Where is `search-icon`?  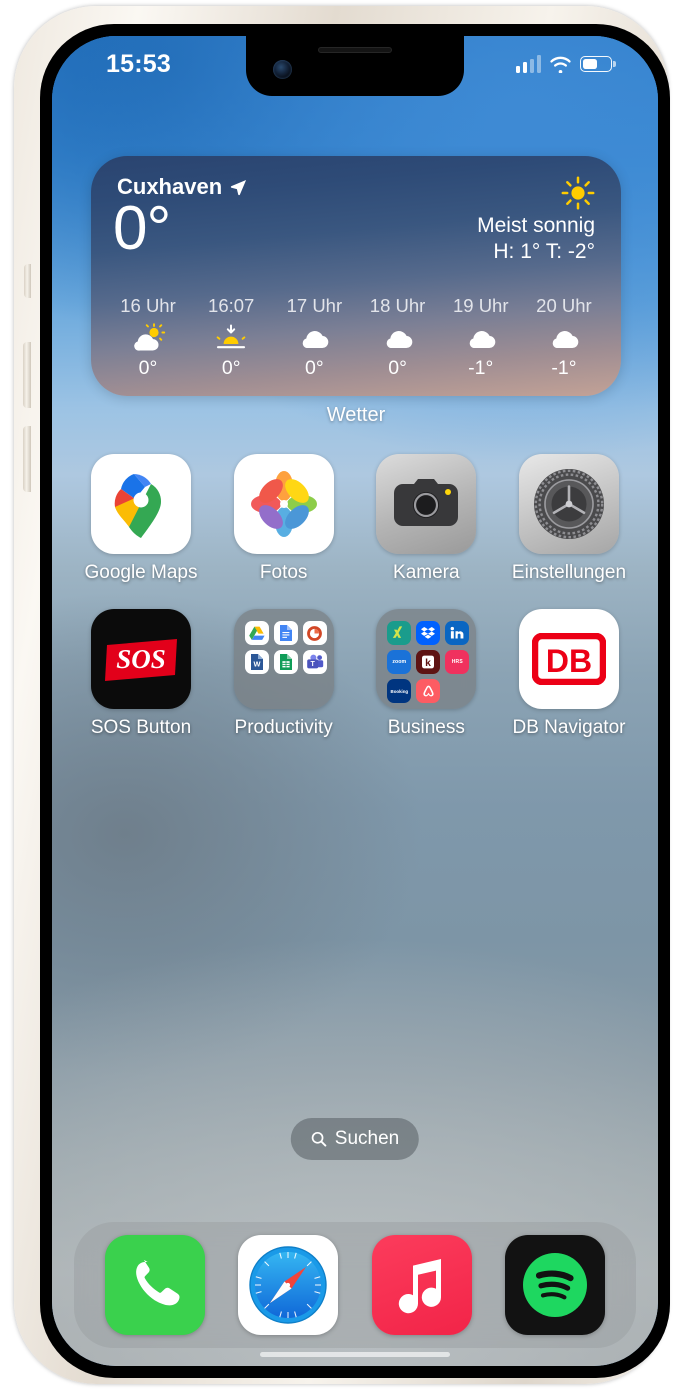
search-icon is located at coordinates (319, 1139).